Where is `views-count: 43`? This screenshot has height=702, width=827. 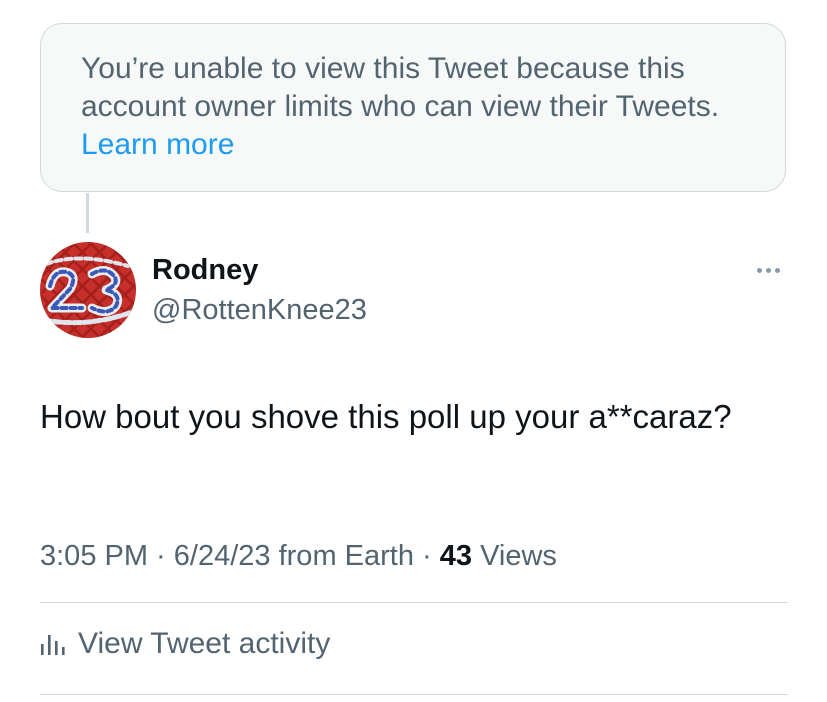
views-count: 43 is located at coordinates (456, 556).